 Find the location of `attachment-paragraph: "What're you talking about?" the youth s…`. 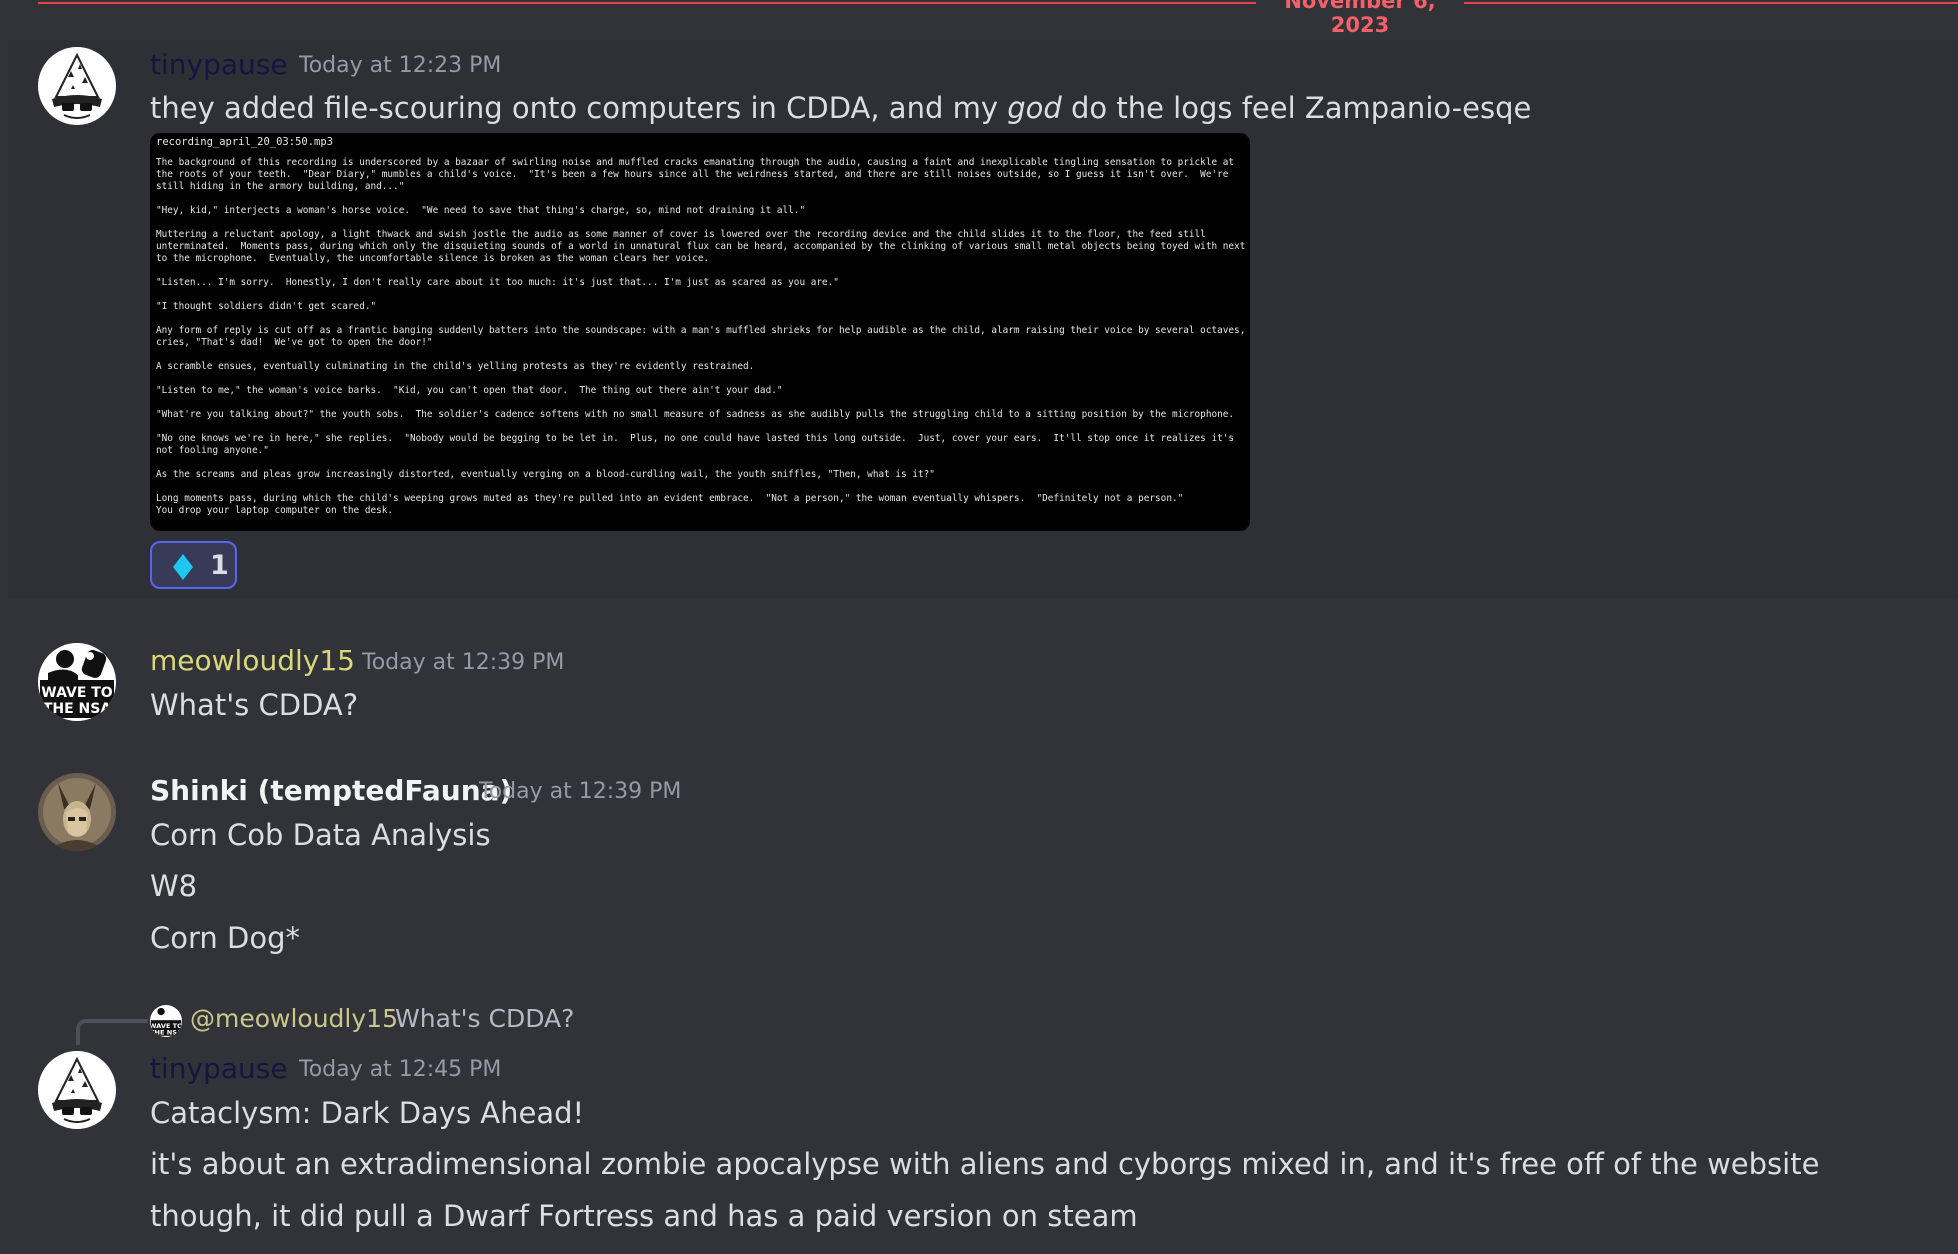

attachment-paragraph: "What're you talking about?" the youth s… is located at coordinates (695, 414).